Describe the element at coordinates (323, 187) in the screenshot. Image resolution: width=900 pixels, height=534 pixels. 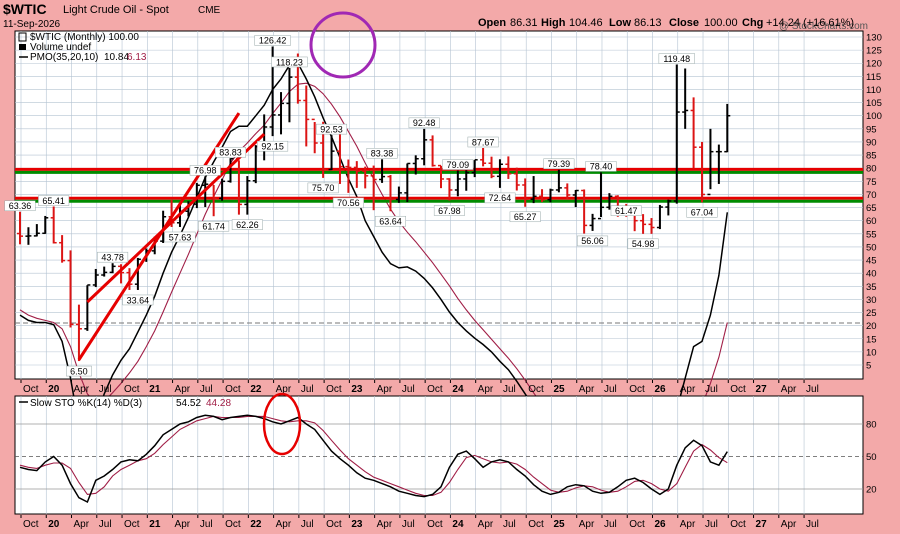
I see `price-label: 75.70` at that location.